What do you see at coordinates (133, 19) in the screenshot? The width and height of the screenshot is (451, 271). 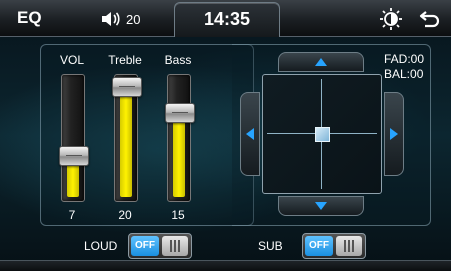 I see `volume-level: 20` at bounding box center [133, 19].